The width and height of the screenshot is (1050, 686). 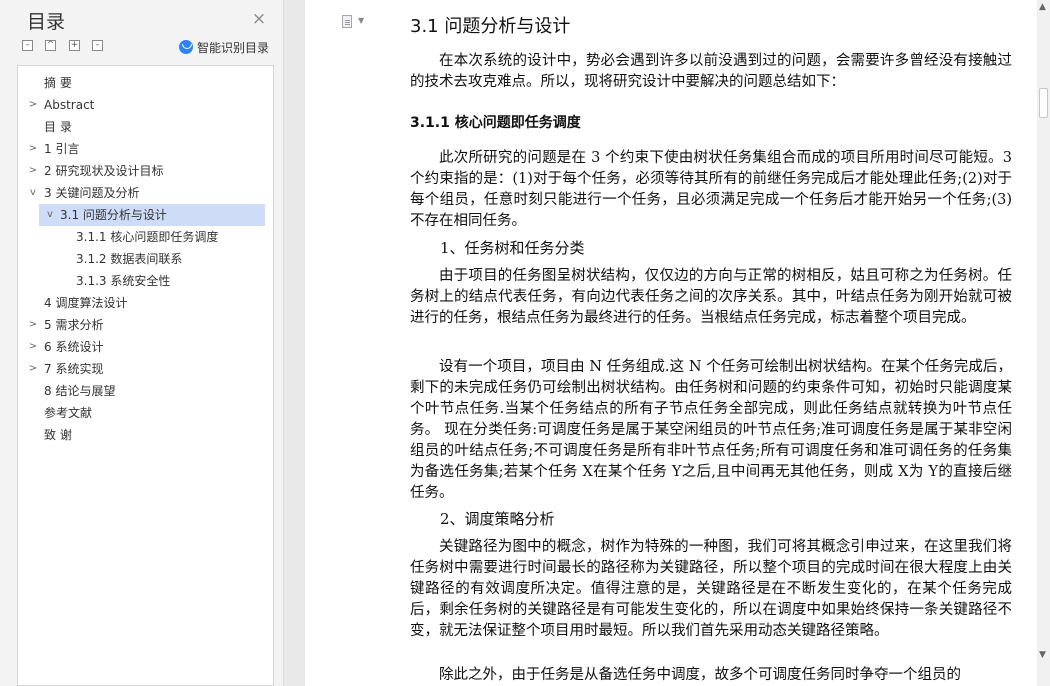 What do you see at coordinates (68, 413) in the screenshot?
I see `toc-item-label: 参考文献` at bounding box center [68, 413].